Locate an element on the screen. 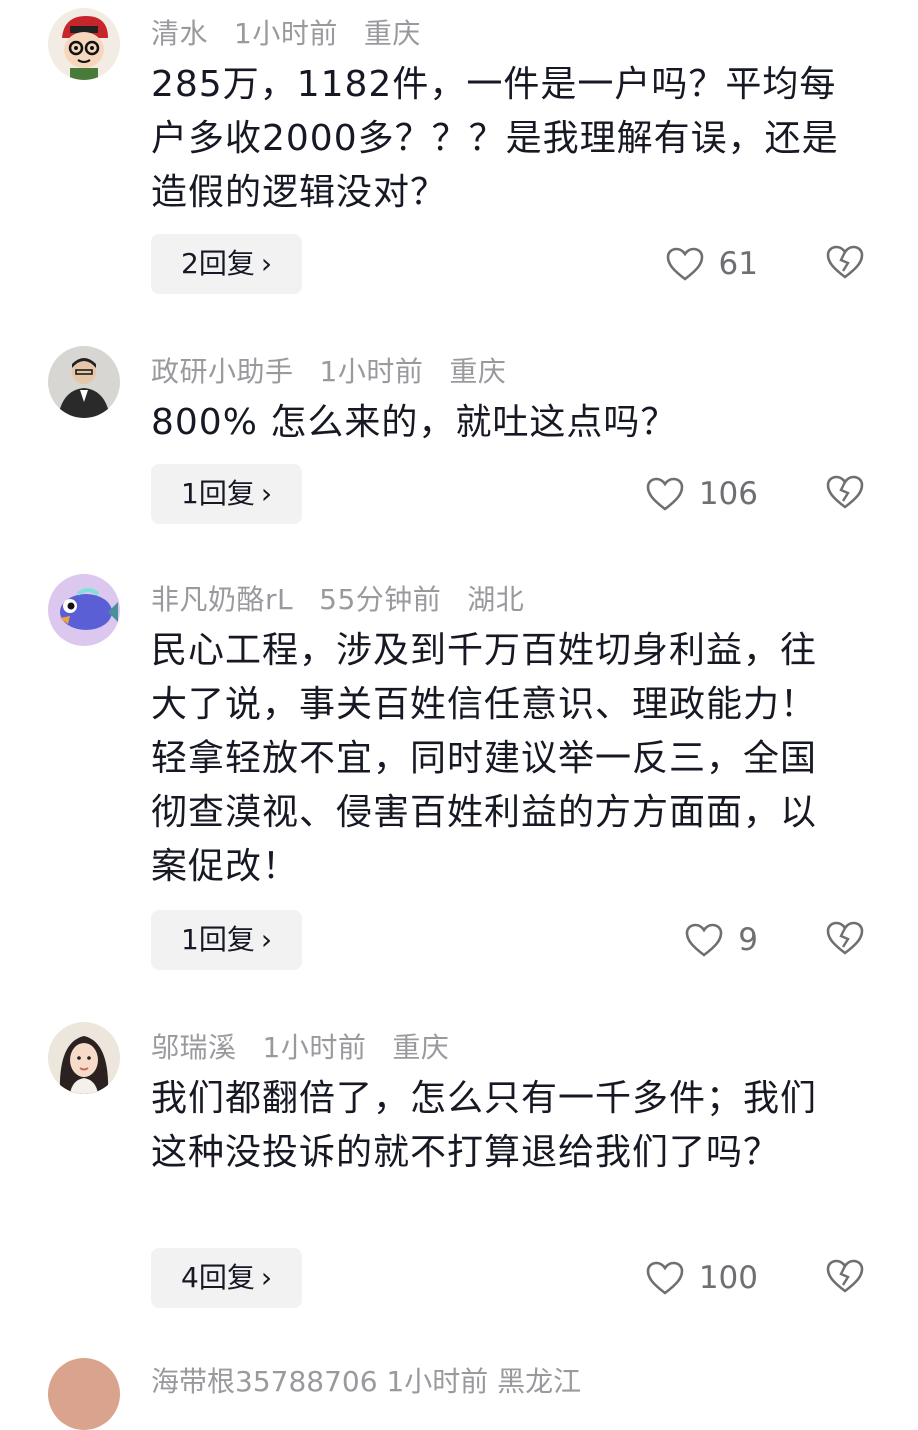 Image resolution: width=918 pixels, height=1430 pixels. location: 湖北 is located at coordinates (496, 599).